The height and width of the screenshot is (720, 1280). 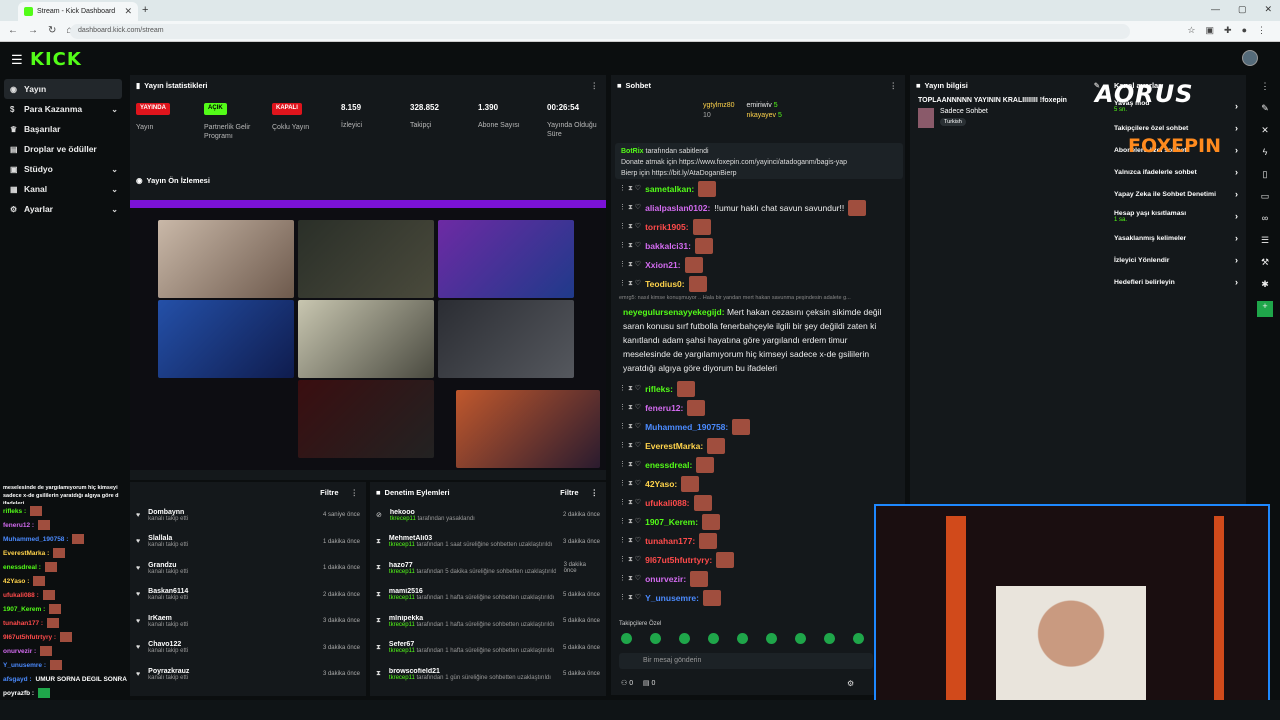 I want to click on chat-settings-icon: ⚙, so click(x=850, y=683).